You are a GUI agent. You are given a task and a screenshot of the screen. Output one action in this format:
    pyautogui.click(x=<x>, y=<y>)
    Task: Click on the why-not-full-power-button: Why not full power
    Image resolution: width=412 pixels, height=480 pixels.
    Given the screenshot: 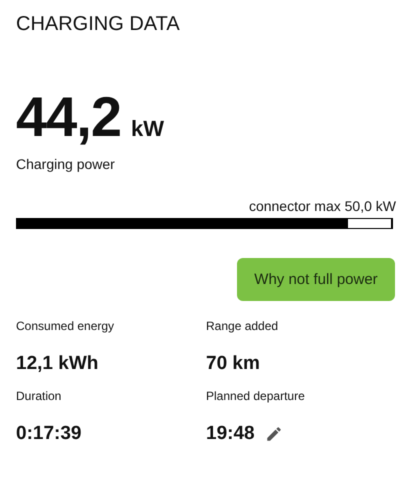 What is the action you would take?
    pyautogui.click(x=316, y=279)
    